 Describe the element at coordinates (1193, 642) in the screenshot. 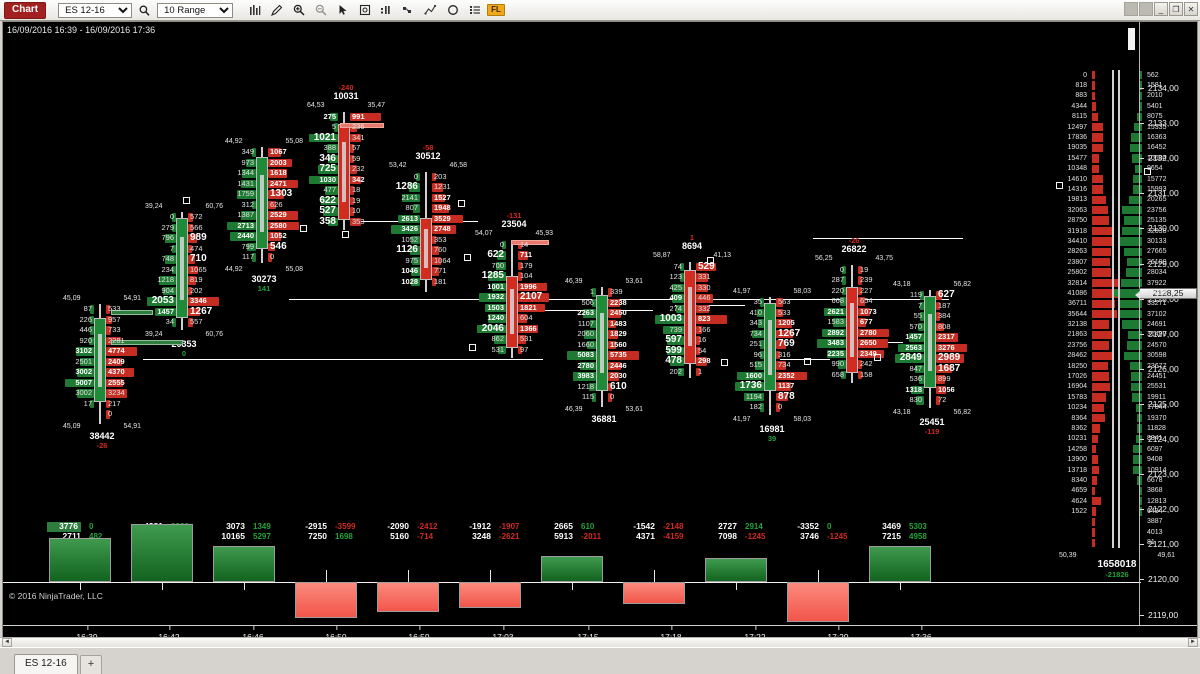

I see `scroll-right-icon: ►` at that location.